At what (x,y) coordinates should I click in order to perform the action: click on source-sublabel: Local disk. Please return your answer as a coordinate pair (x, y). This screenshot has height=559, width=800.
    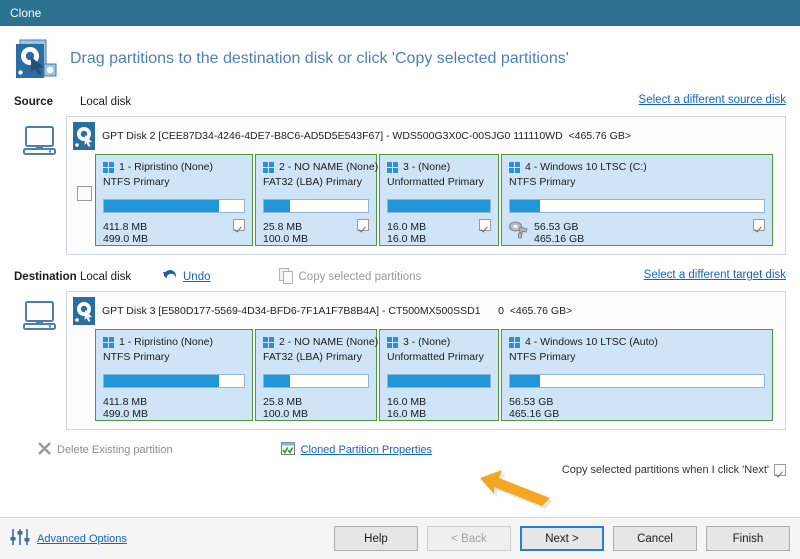
    Looking at the image, I should click on (106, 102).